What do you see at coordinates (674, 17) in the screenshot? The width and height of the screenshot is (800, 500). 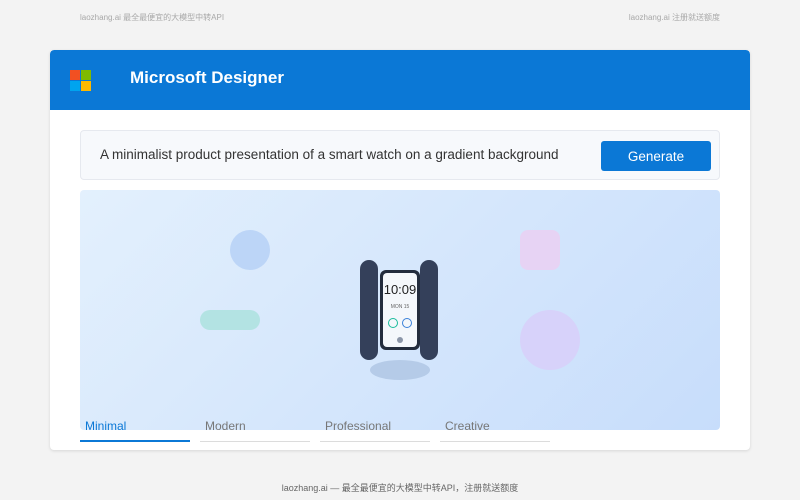 I see `top-right-note: laozhang.ai 注册就送额度` at bounding box center [674, 17].